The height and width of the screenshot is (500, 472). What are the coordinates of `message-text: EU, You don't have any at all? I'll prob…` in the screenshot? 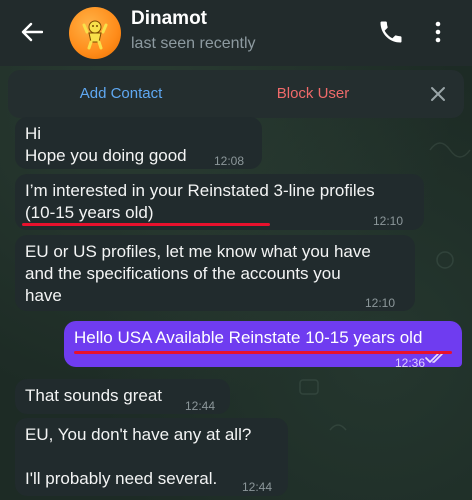 It's located at (138, 456).